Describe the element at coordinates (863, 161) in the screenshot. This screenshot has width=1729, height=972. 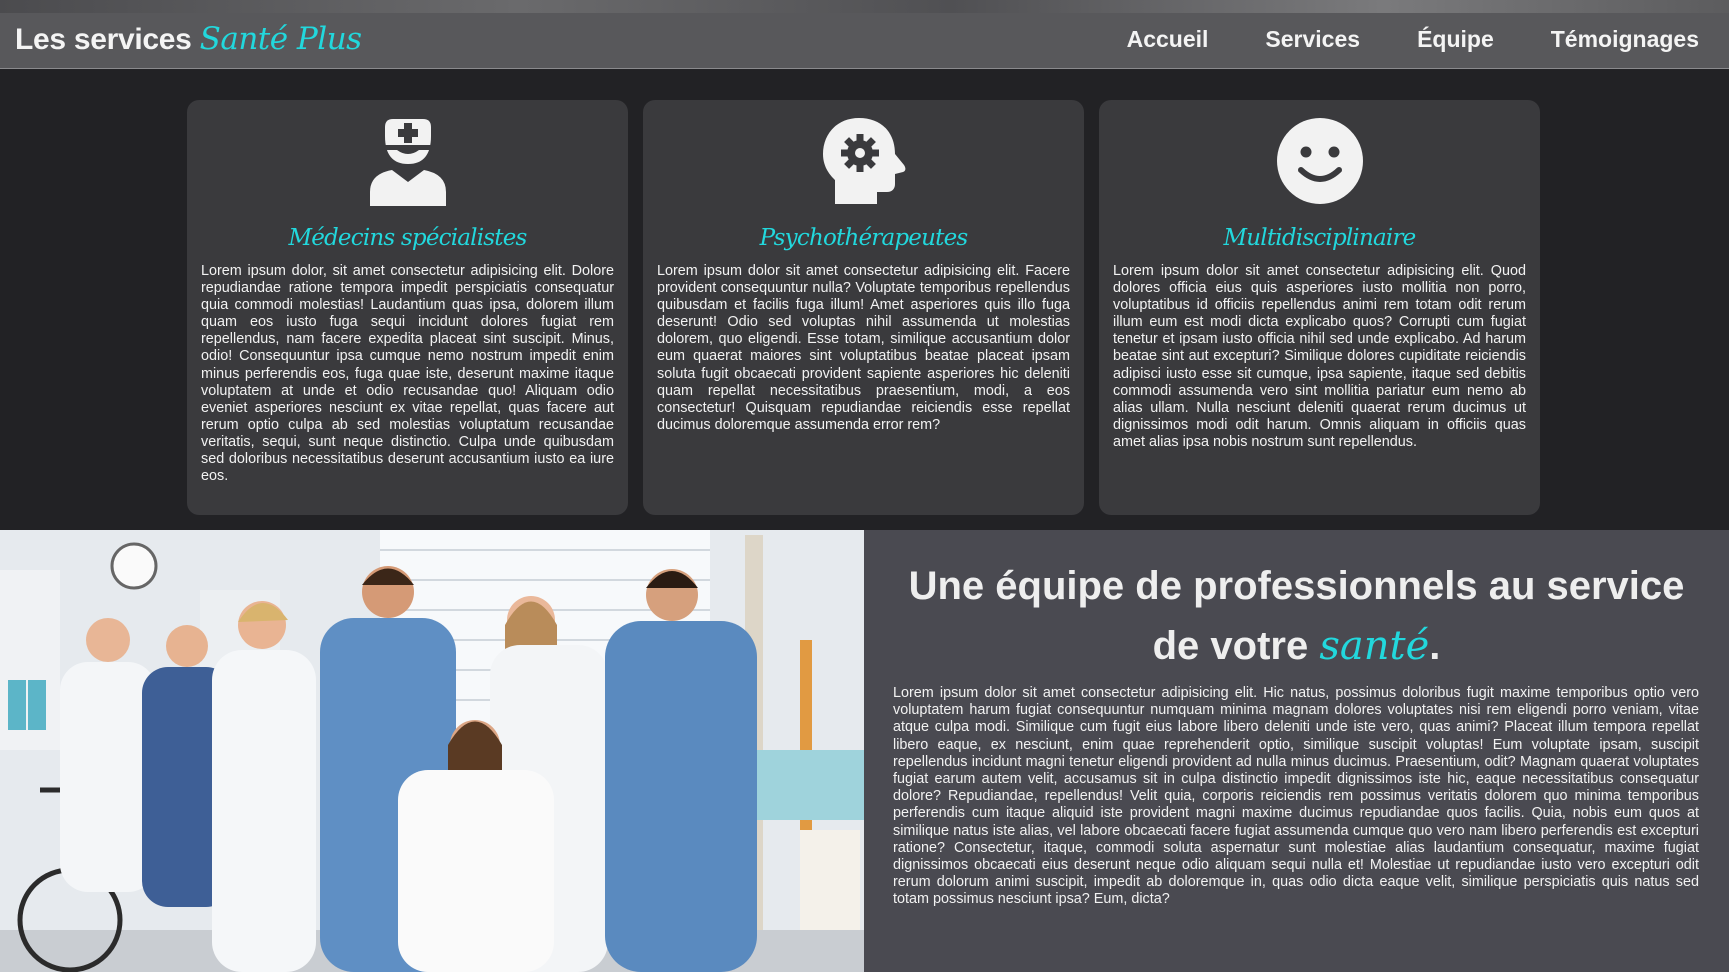
I see `head-gear-icon` at that location.